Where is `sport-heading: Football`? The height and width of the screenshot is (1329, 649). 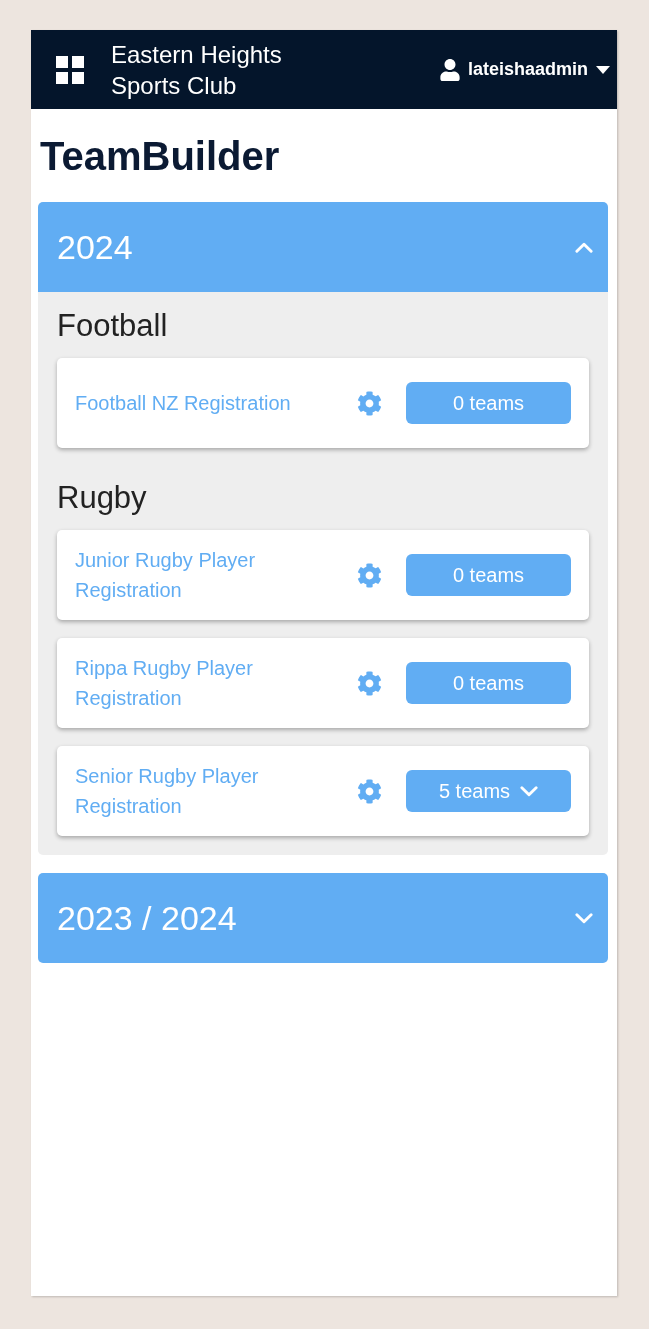
sport-heading: Football is located at coordinates (112, 326).